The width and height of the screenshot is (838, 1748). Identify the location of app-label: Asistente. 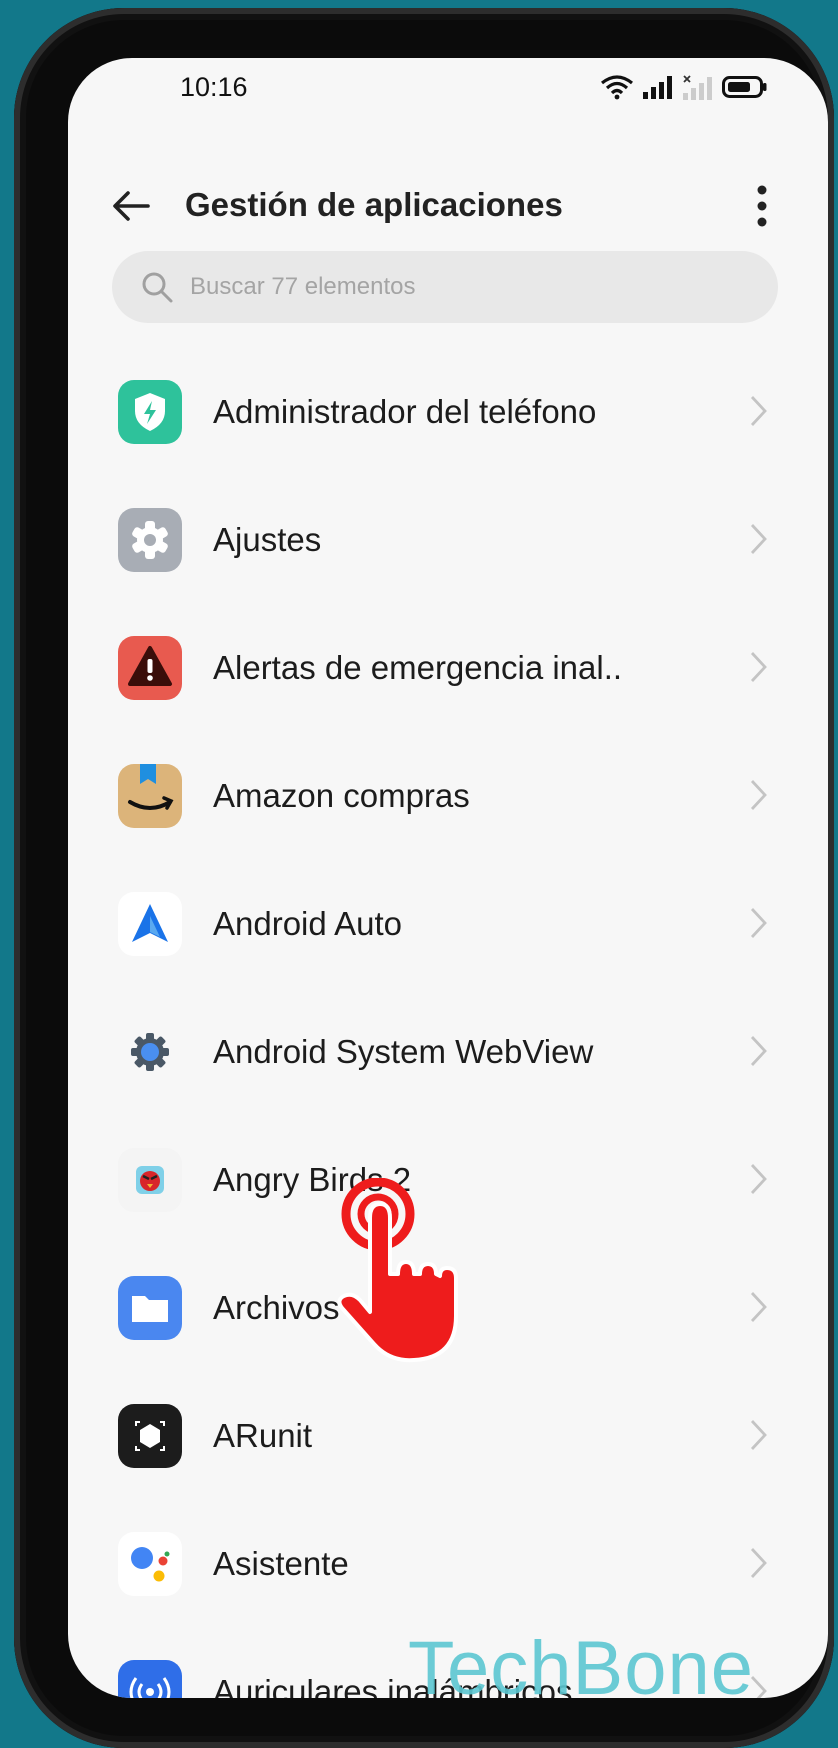
(281, 1563).